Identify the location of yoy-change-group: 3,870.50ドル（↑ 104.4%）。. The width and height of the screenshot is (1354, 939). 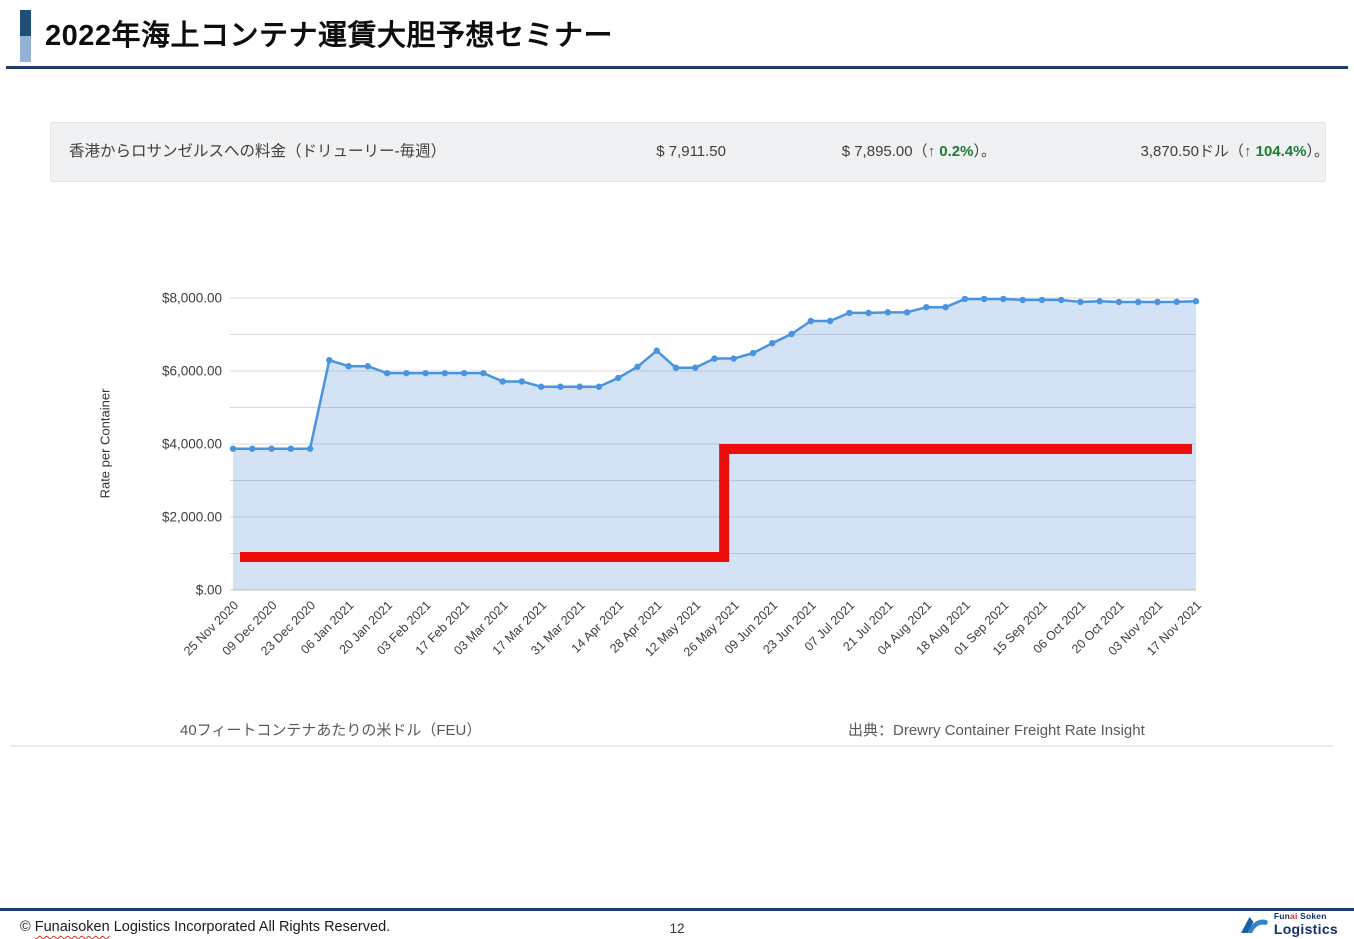
(1195, 152).